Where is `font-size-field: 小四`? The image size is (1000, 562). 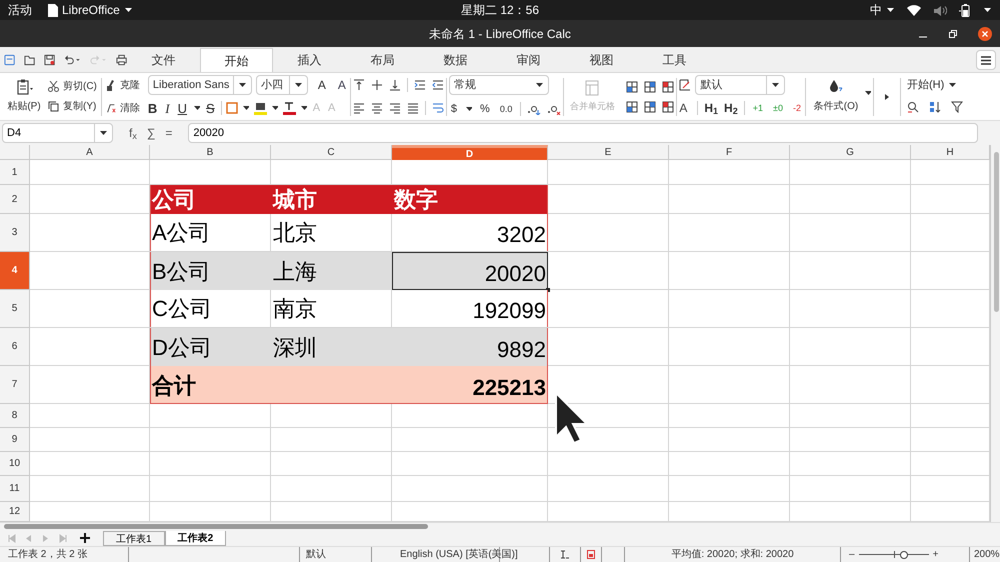
font-size-field: 小四 is located at coordinates (282, 85).